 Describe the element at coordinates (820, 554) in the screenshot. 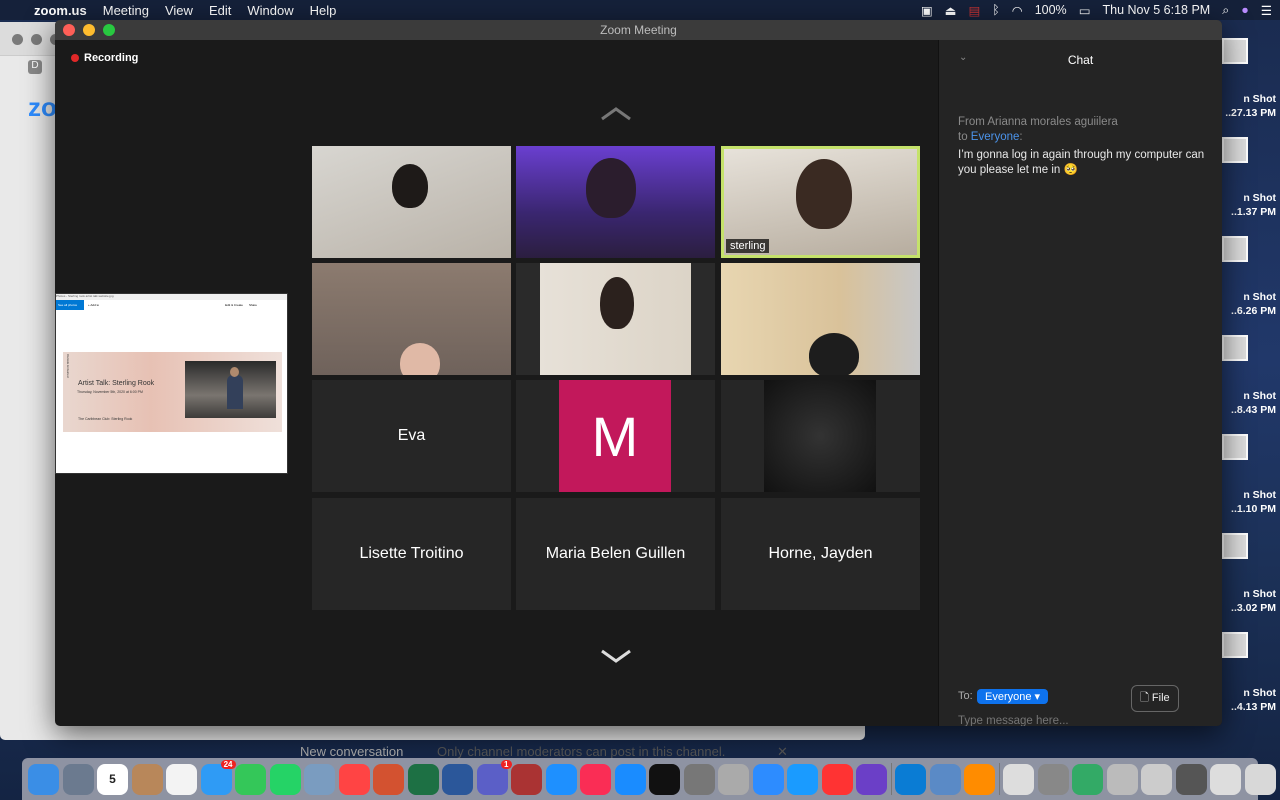

I see `participant-tile: Horne, Jayden` at that location.